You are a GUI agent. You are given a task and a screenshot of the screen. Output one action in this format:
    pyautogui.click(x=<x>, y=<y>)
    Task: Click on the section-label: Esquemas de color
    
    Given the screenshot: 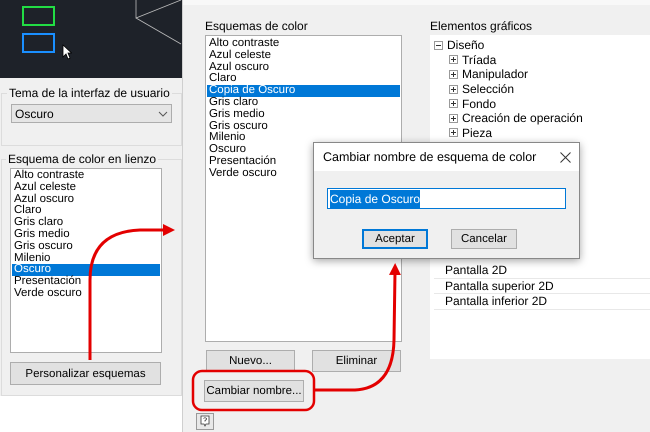 What is the action you would take?
    pyautogui.click(x=257, y=26)
    